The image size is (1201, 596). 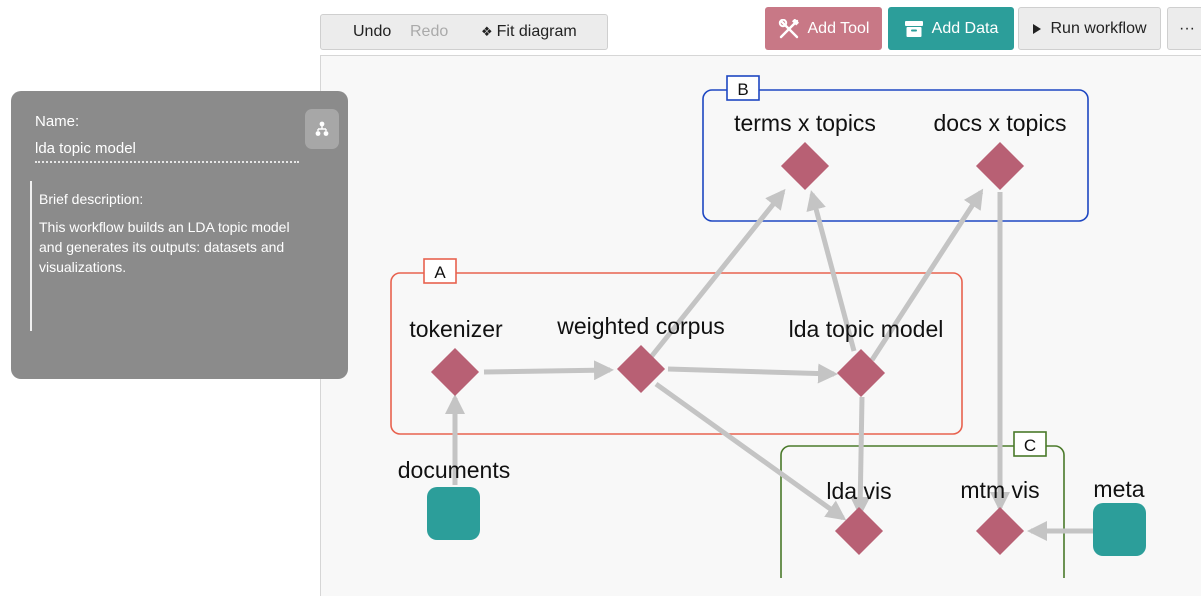 I want to click on node-lda-topic-model, so click(x=861, y=373).